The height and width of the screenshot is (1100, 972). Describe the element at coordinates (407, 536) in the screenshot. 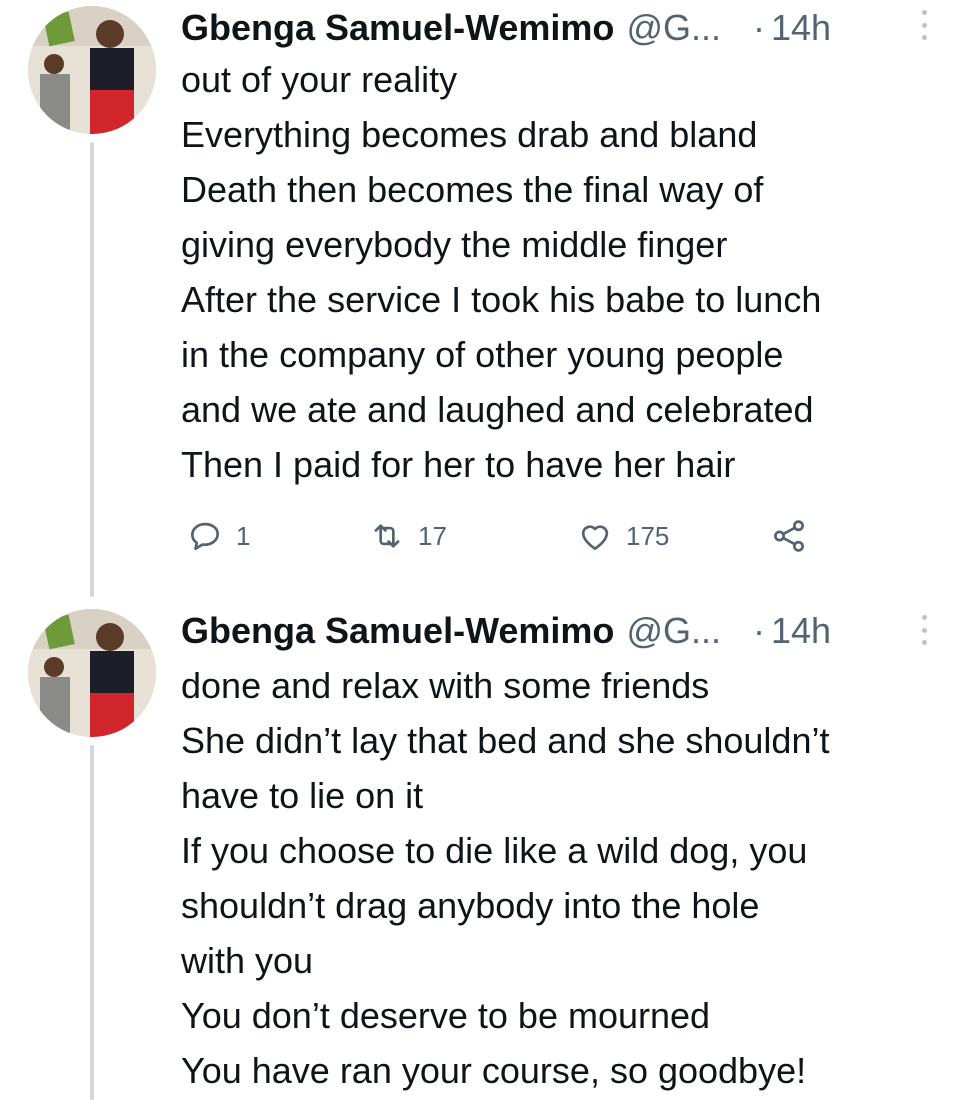

I see `retweet-button: 17` at that location.